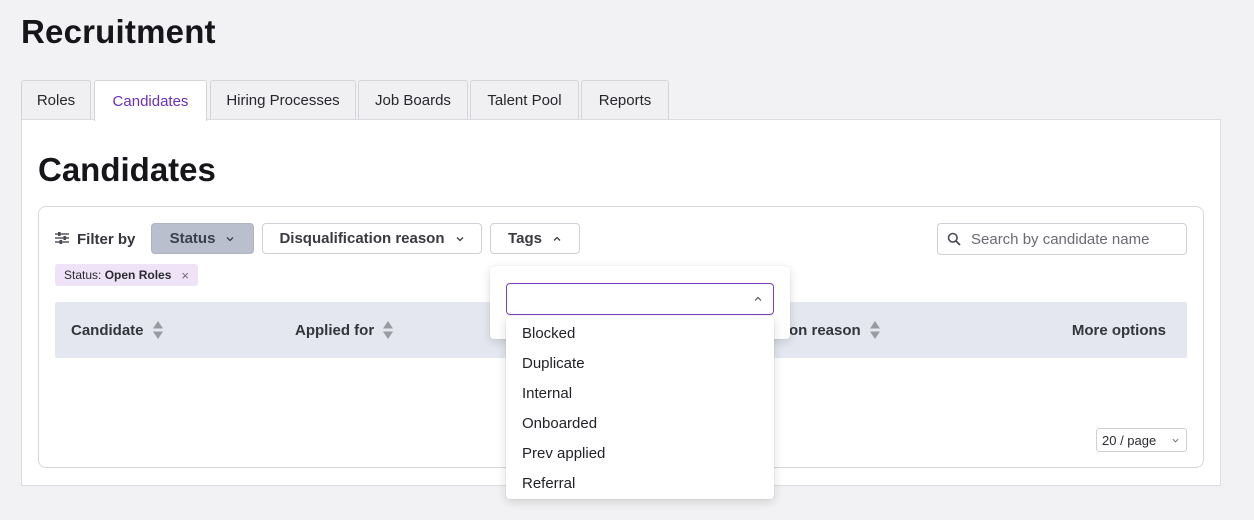 The width and height of the screenshot is (1254, 520). Describe the element at coordinates (192, 238) in the screenshot. I see `status-filter-label: Status` at that location.